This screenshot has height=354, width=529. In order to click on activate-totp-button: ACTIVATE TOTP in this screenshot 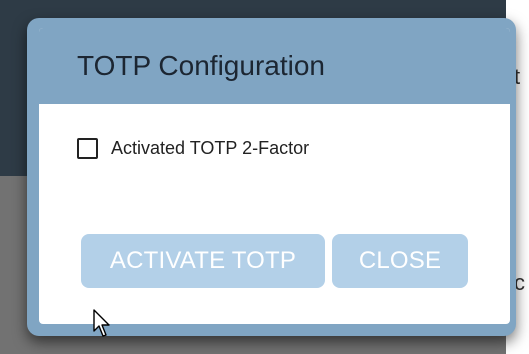, I will do `click(203, 261)`.